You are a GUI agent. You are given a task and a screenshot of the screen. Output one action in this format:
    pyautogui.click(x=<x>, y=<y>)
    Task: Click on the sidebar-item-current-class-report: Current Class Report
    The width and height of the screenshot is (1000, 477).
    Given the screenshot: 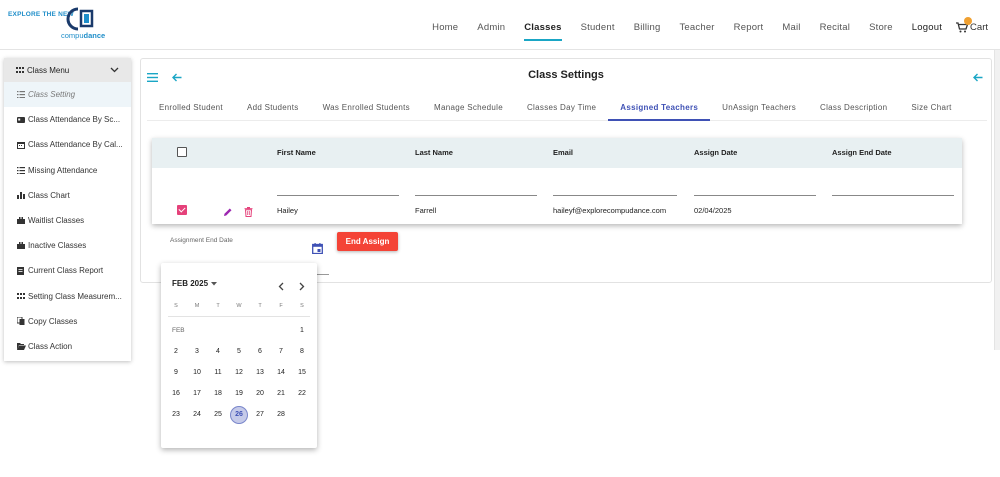 What is the action you would take?
    pyautogui.click(x=67, y=270)
    